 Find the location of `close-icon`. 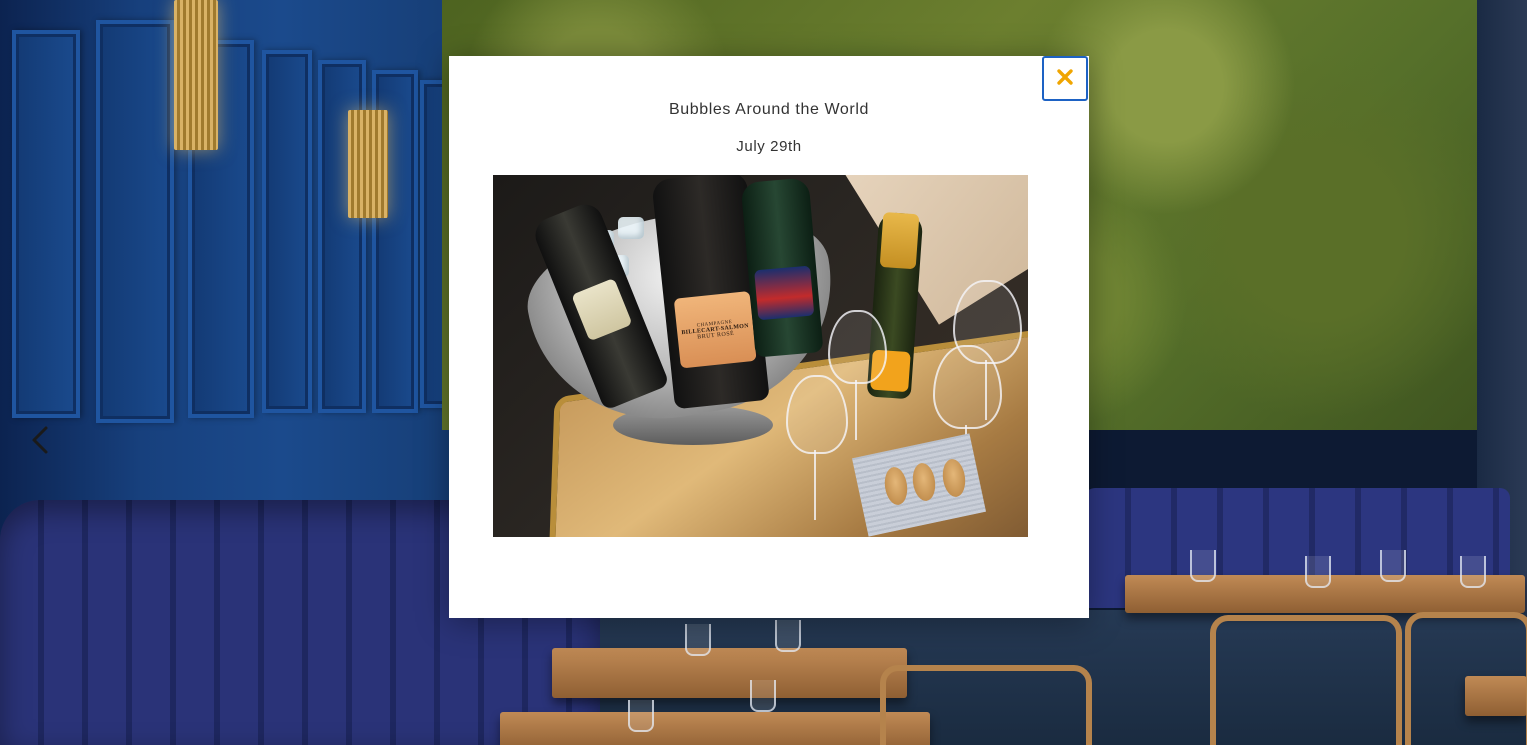

close-icon is located at coordinates (1065, 78).